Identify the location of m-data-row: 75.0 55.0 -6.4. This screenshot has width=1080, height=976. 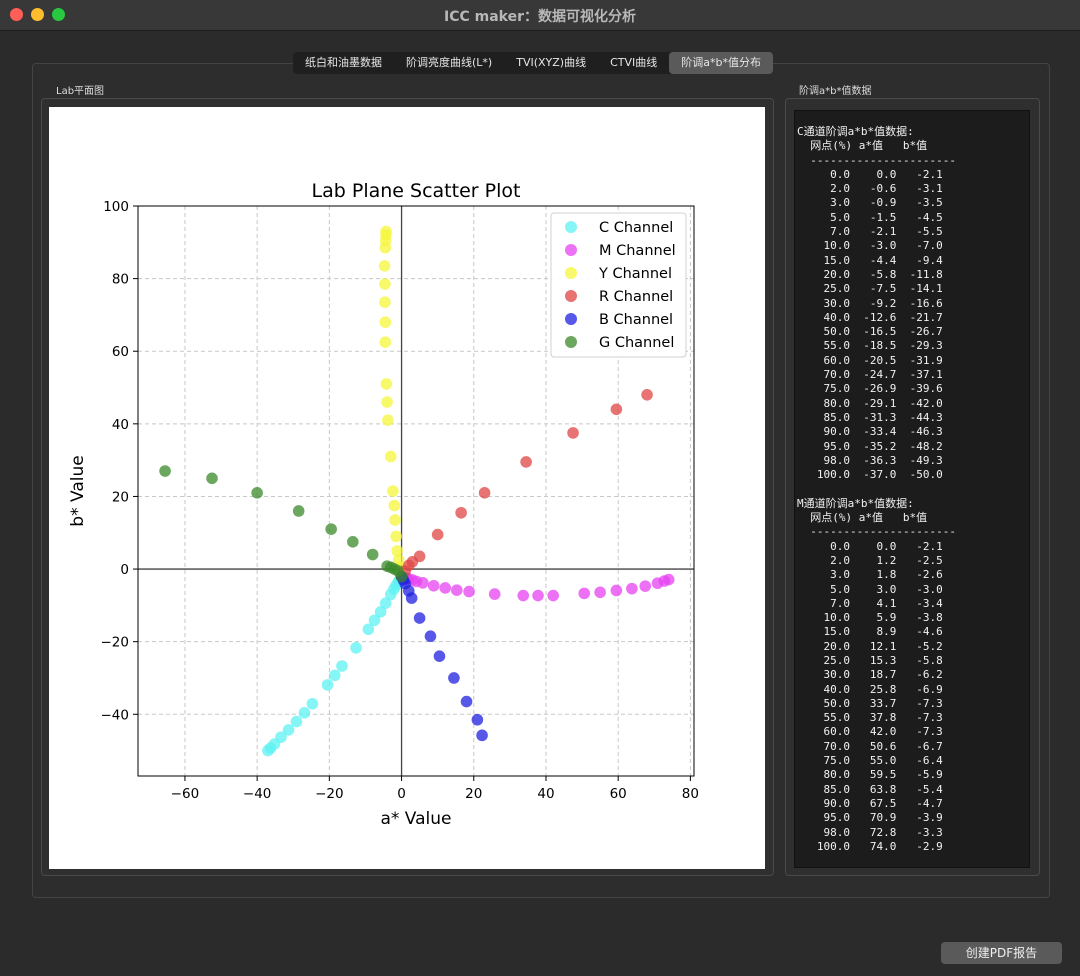
(883, 761).